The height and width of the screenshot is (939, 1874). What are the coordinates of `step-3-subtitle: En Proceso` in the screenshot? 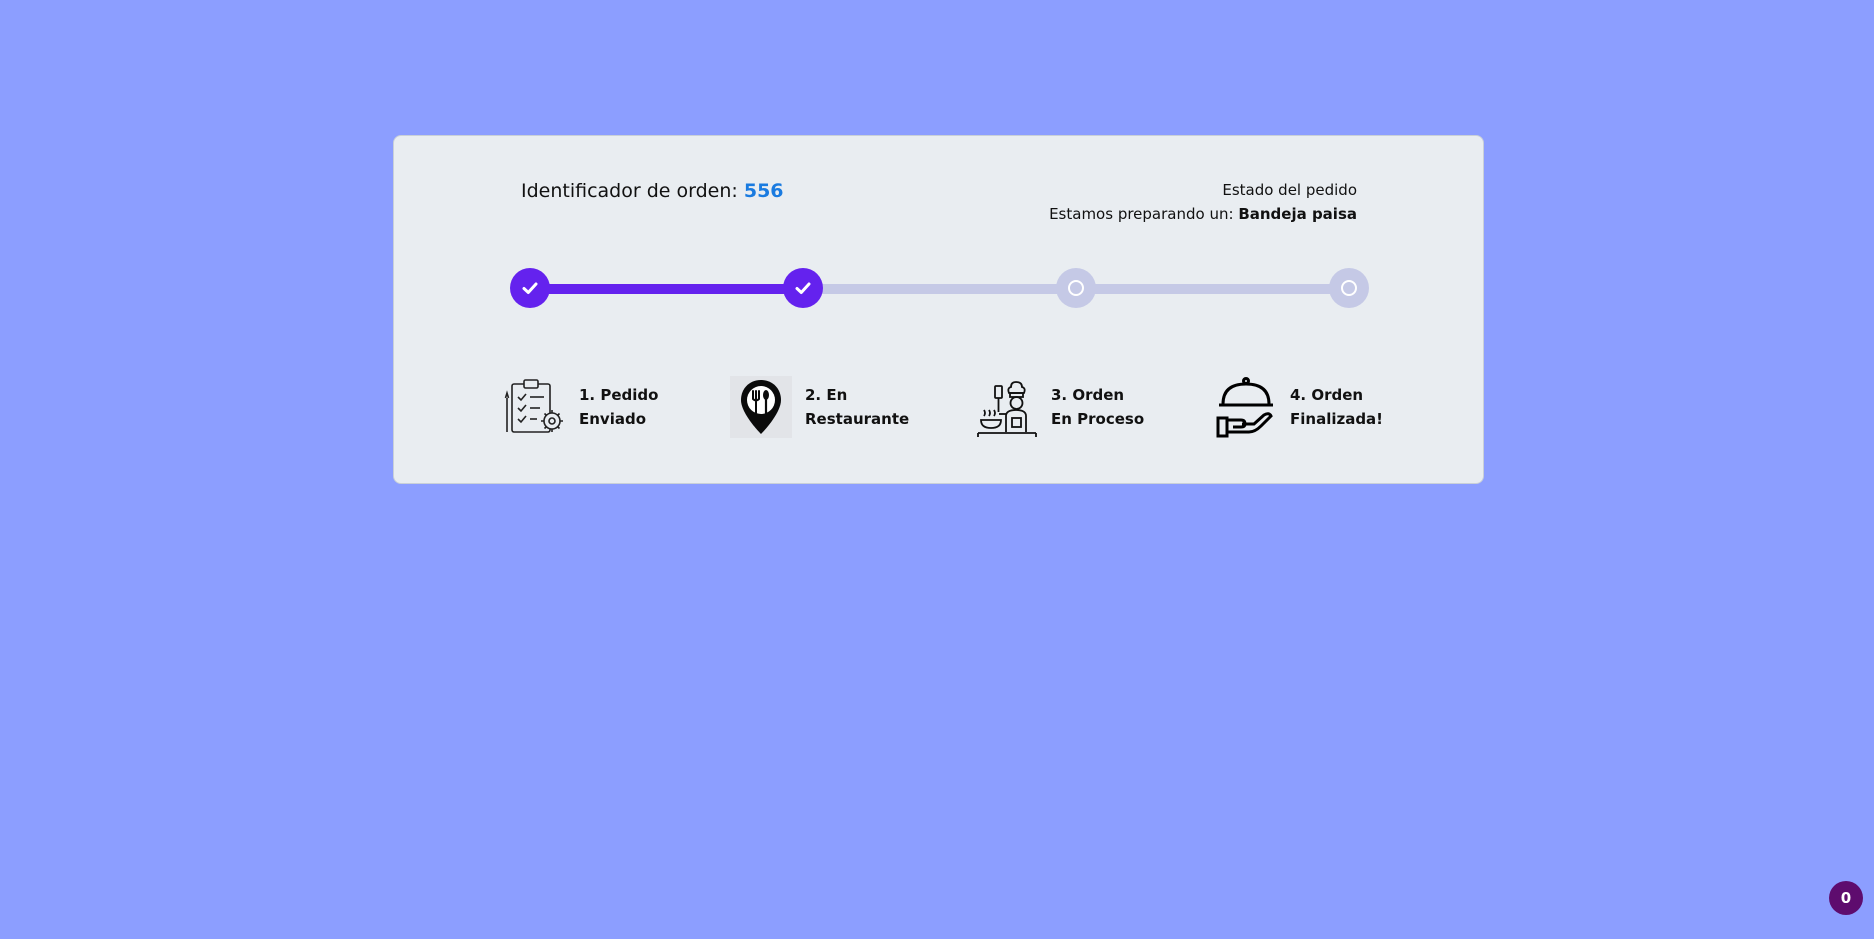 It's located at (1098, 419).